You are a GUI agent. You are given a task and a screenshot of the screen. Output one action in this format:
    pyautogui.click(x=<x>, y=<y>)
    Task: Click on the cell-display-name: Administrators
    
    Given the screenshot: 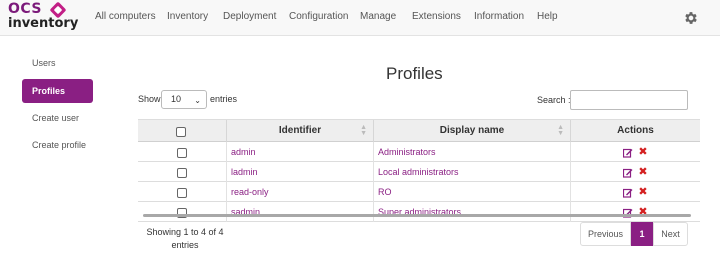 What is the action you would take?
    pyautogui.click(x=471, y=152)
    